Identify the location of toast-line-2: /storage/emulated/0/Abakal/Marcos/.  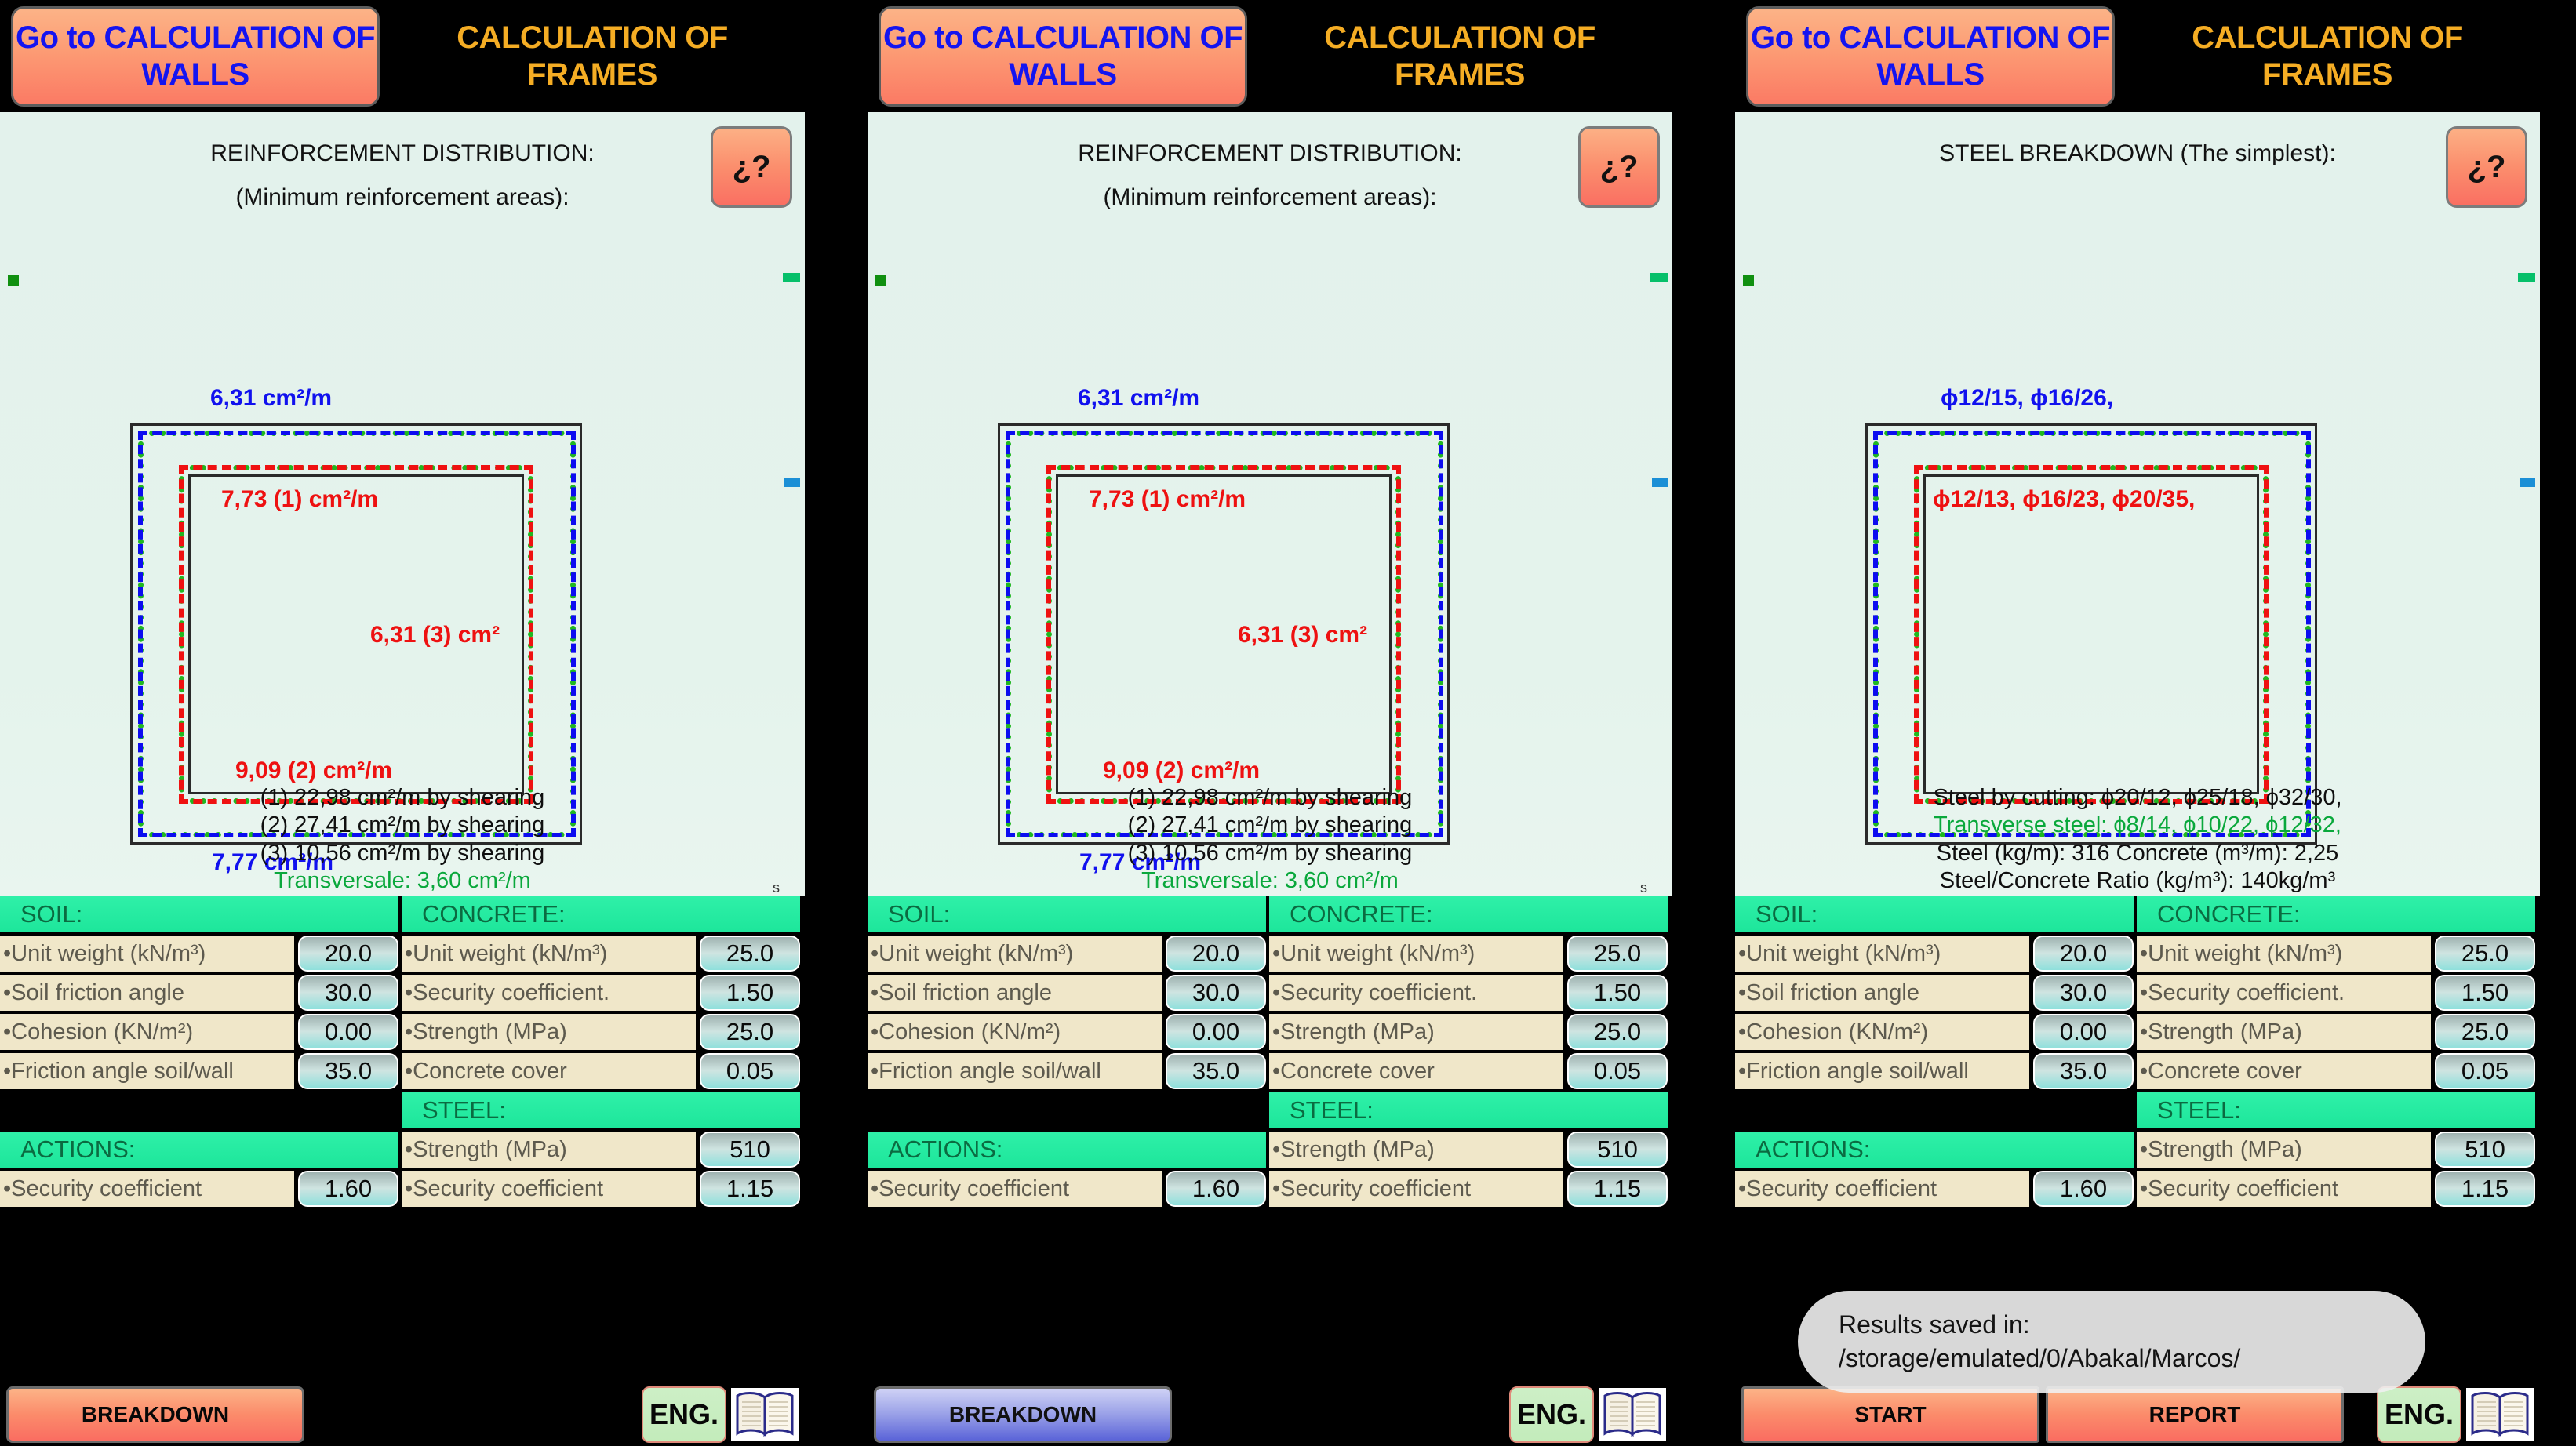
(2040, 1358).